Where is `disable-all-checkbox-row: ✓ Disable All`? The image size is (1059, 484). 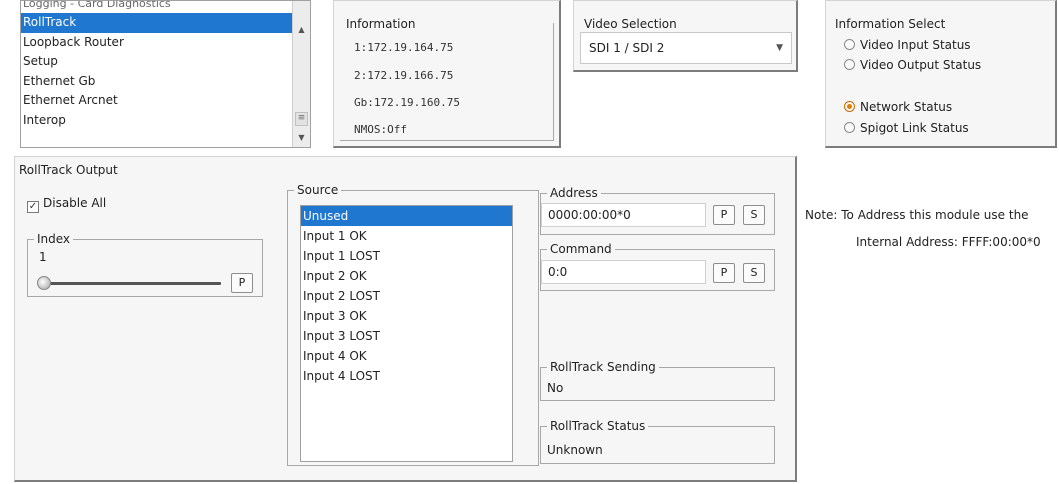 disable-all-checkbox-row: ✓ Disable All is located at coordinates (66, 204).